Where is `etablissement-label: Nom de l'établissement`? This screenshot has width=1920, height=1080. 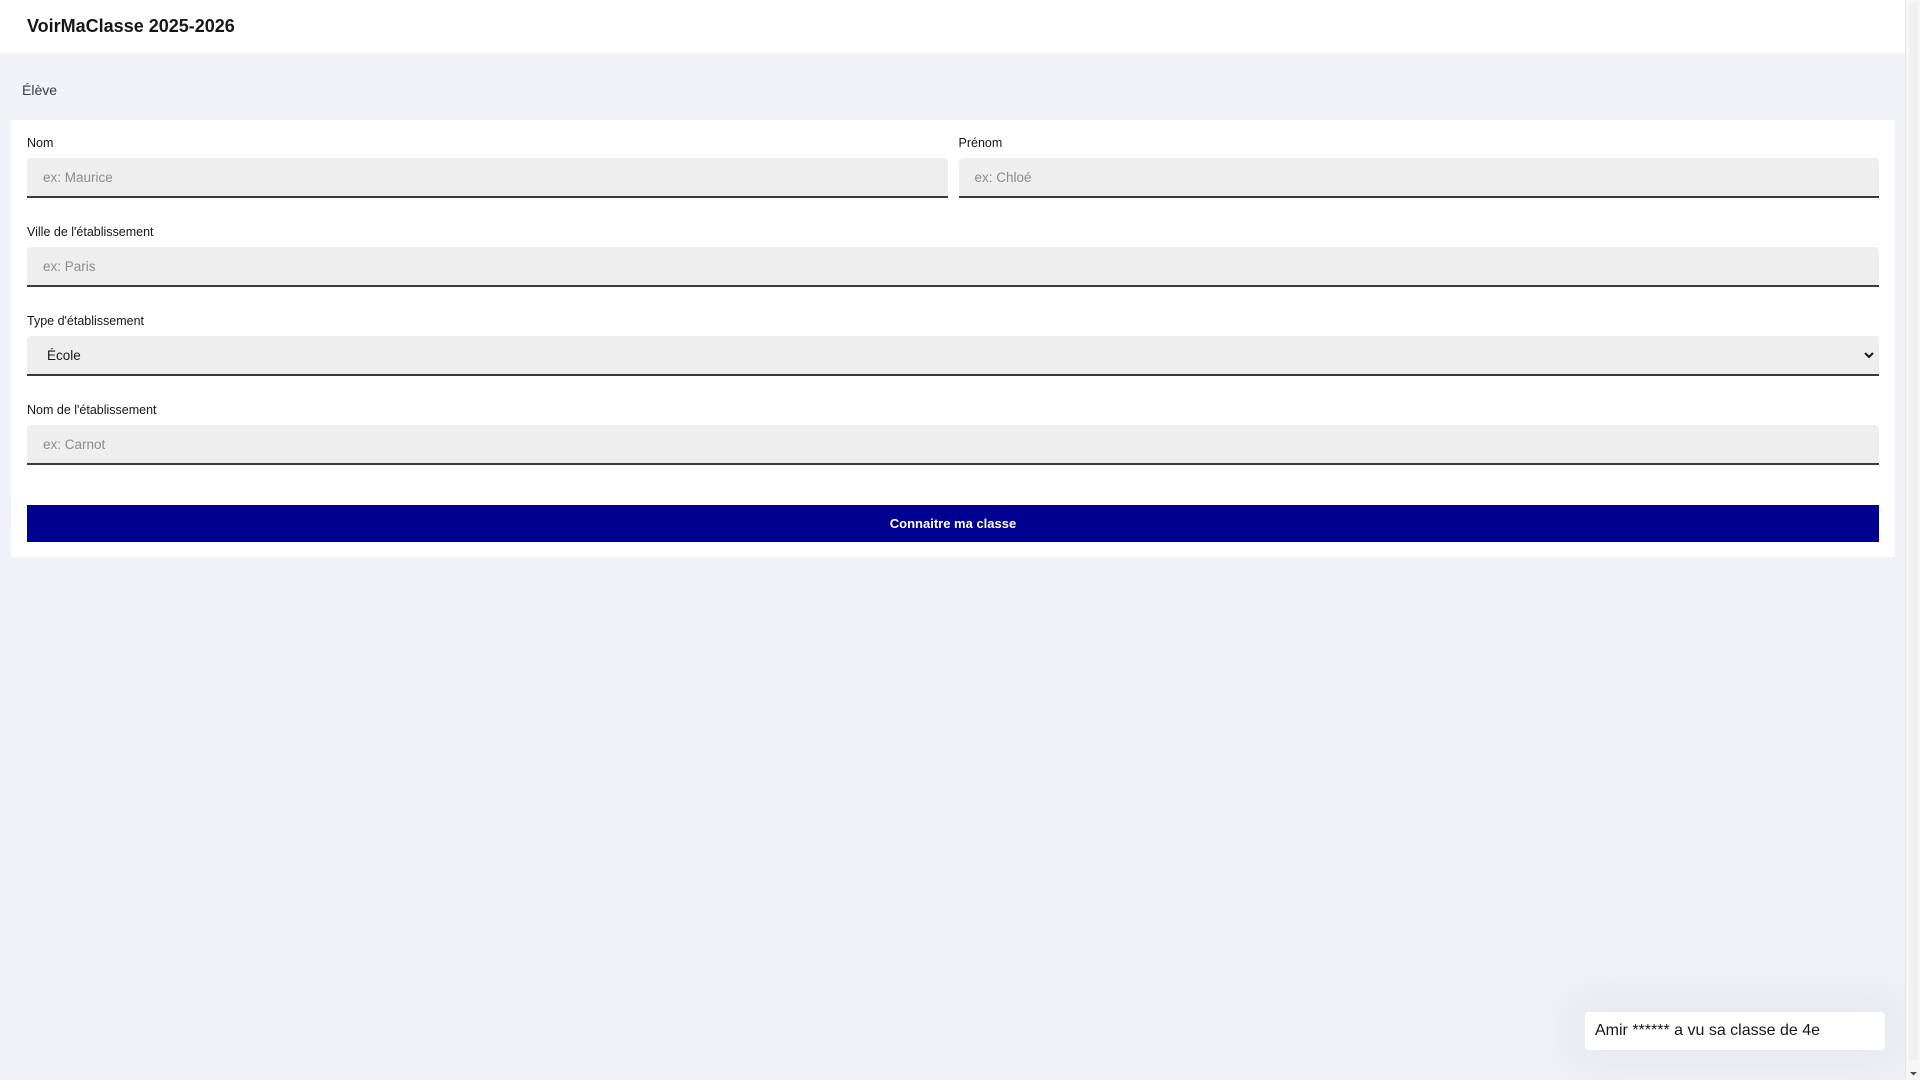
etablissement-label: Nom de l'établissement is located at coordinates (92, 410).